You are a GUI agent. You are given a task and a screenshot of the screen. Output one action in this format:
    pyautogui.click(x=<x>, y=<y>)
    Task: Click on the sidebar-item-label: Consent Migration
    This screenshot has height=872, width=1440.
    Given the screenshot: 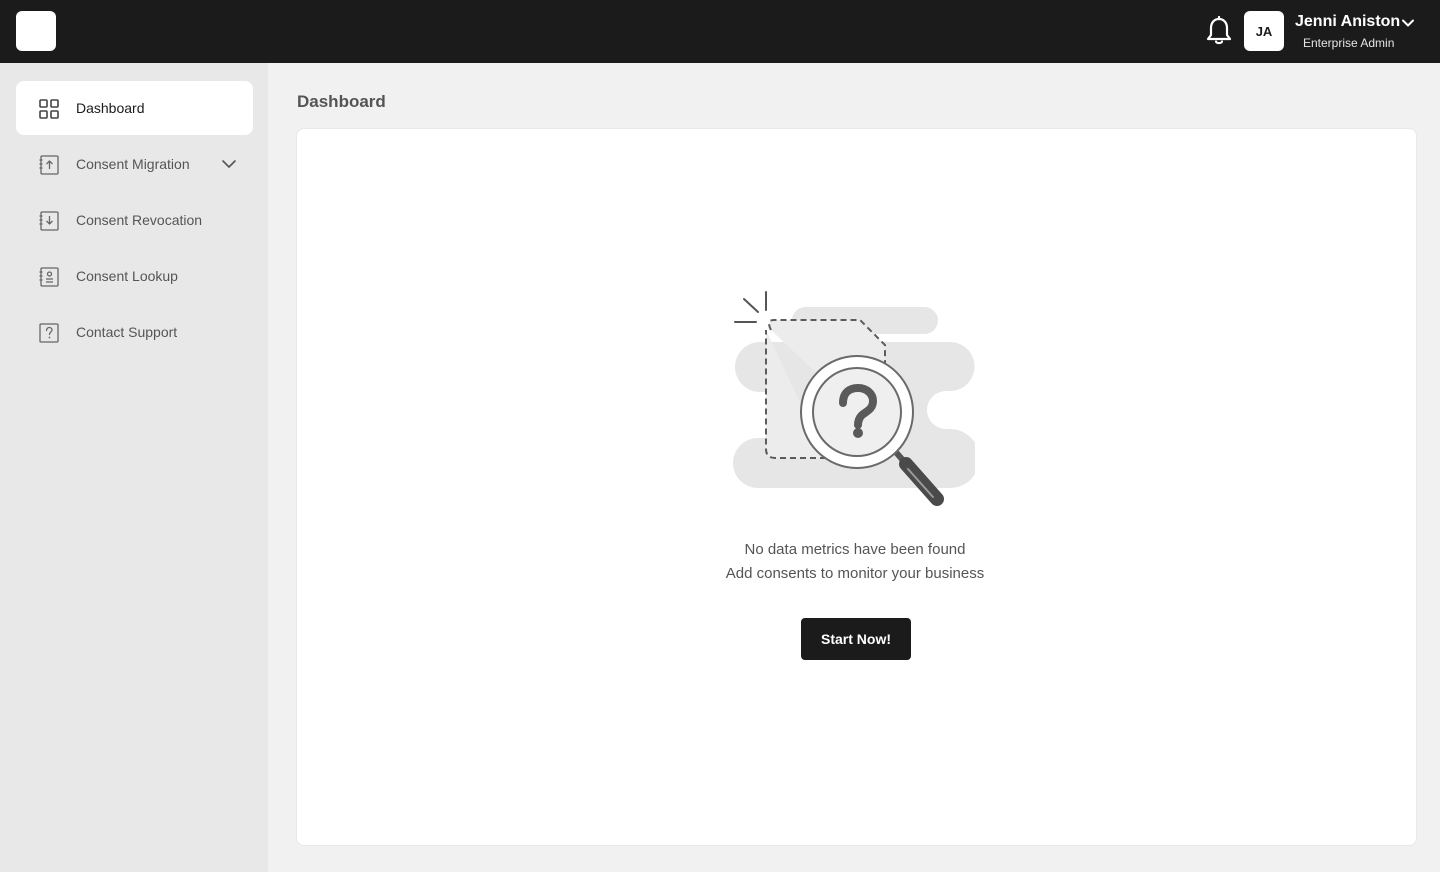 What is the action you would take?
    pyautogui.click(x=133, y=164)
    